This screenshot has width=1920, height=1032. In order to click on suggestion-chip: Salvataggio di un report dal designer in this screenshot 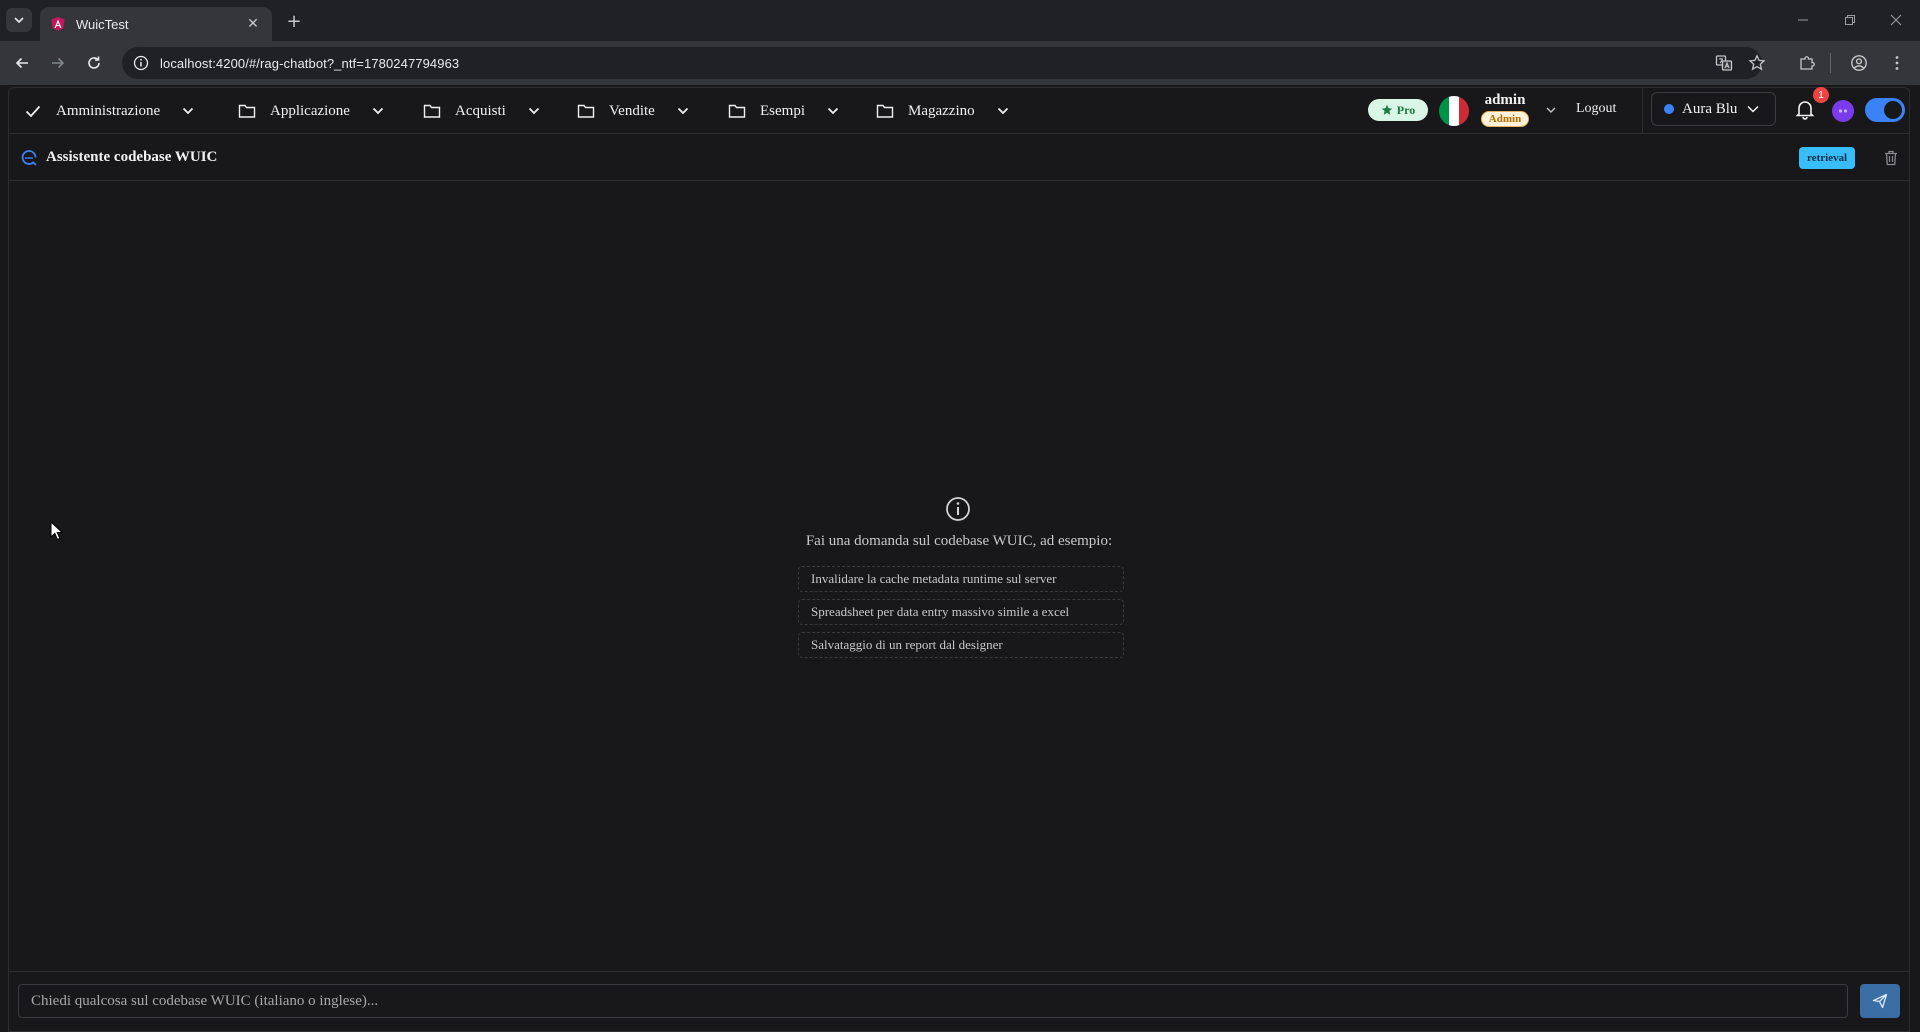, I will do `click(961, 645)`.